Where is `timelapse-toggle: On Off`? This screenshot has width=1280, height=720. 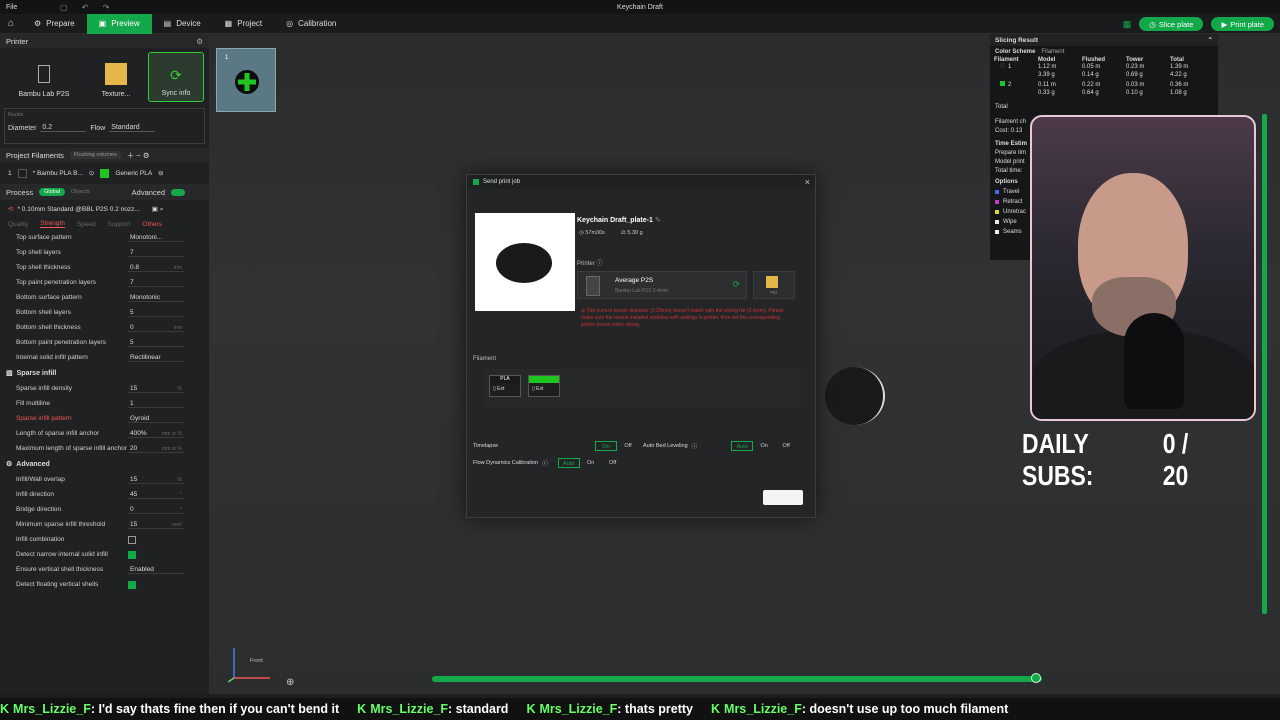 timelapse-toggle: On Off is located at coordinates (617, 446).